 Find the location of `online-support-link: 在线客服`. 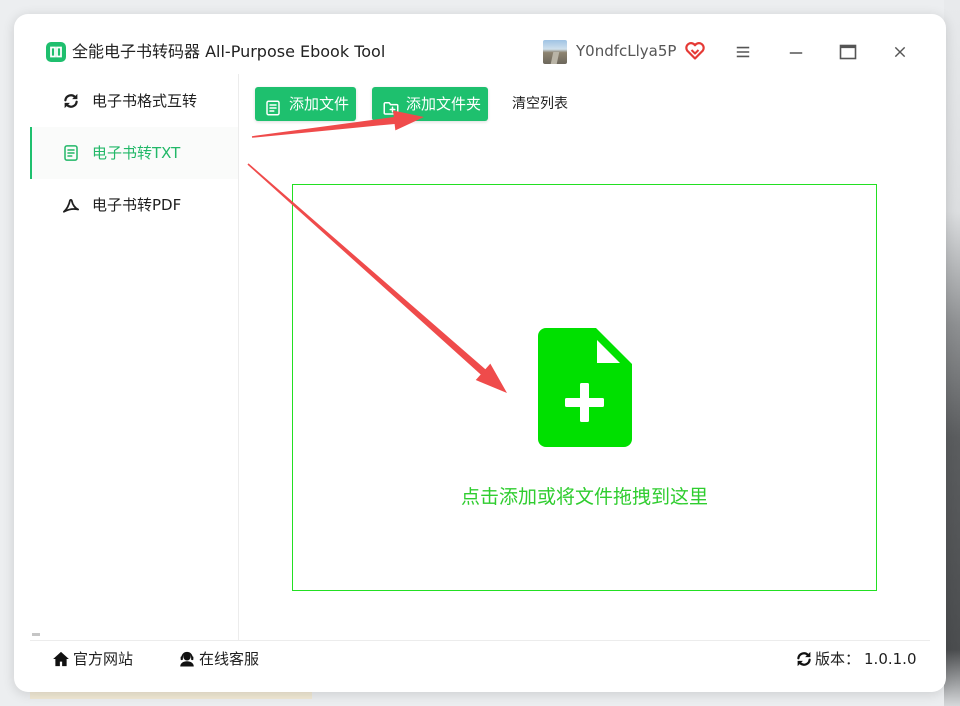

online-support-link: 在线客服 is located at coordinates (233, 658).